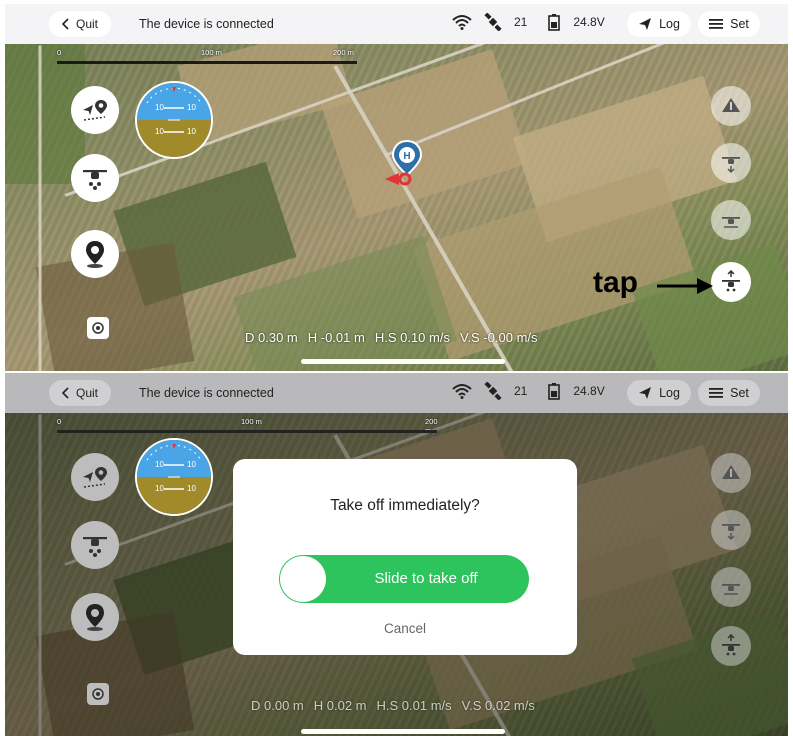 Image resolution: width=793 pixels, height=736 pixels. Describe the element at coordinates (405, 505) in the screenshot. I see `dialog-title: Take off immediately?` at that location.